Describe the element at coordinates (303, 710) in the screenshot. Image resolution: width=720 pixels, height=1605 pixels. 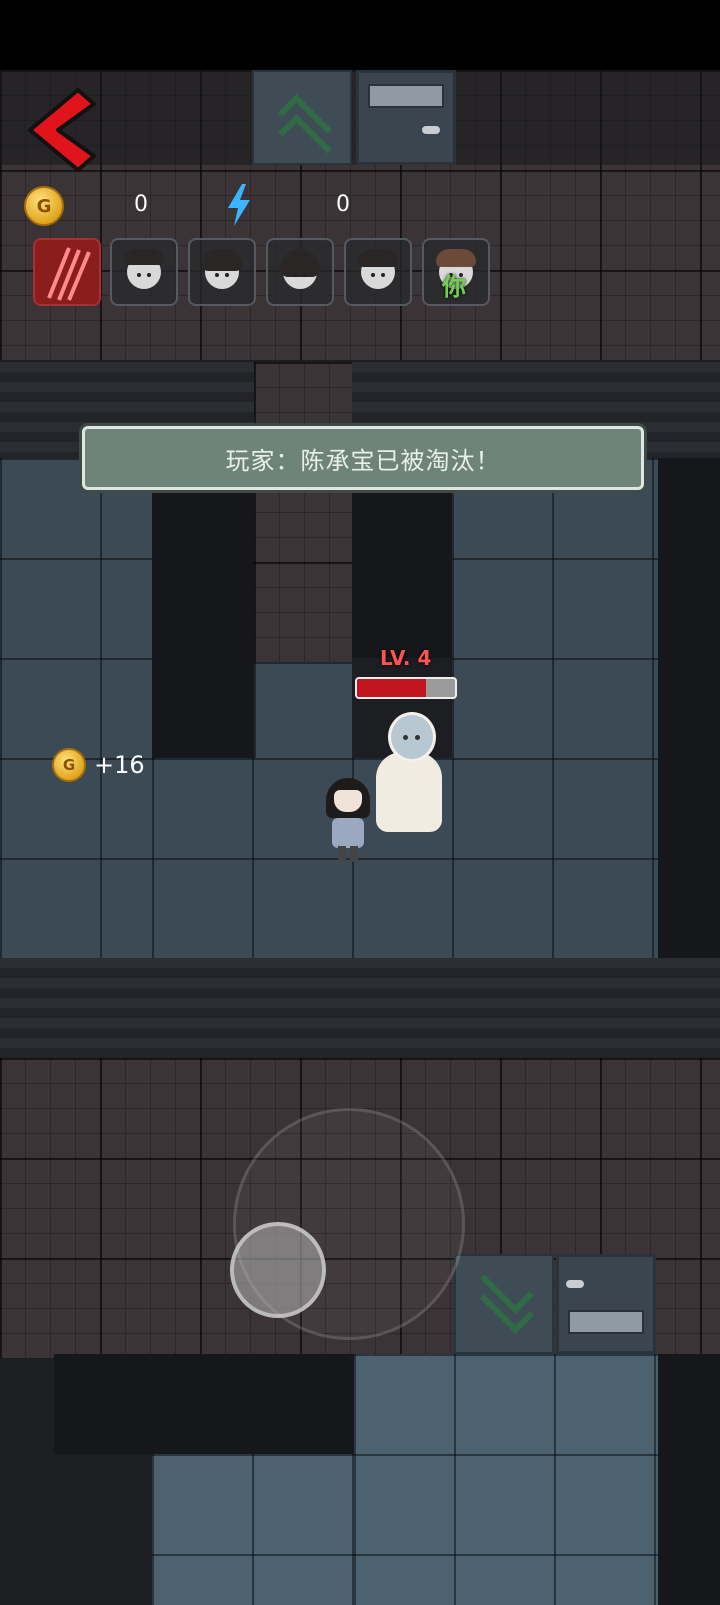
I see `room-floor-mid` at that location.